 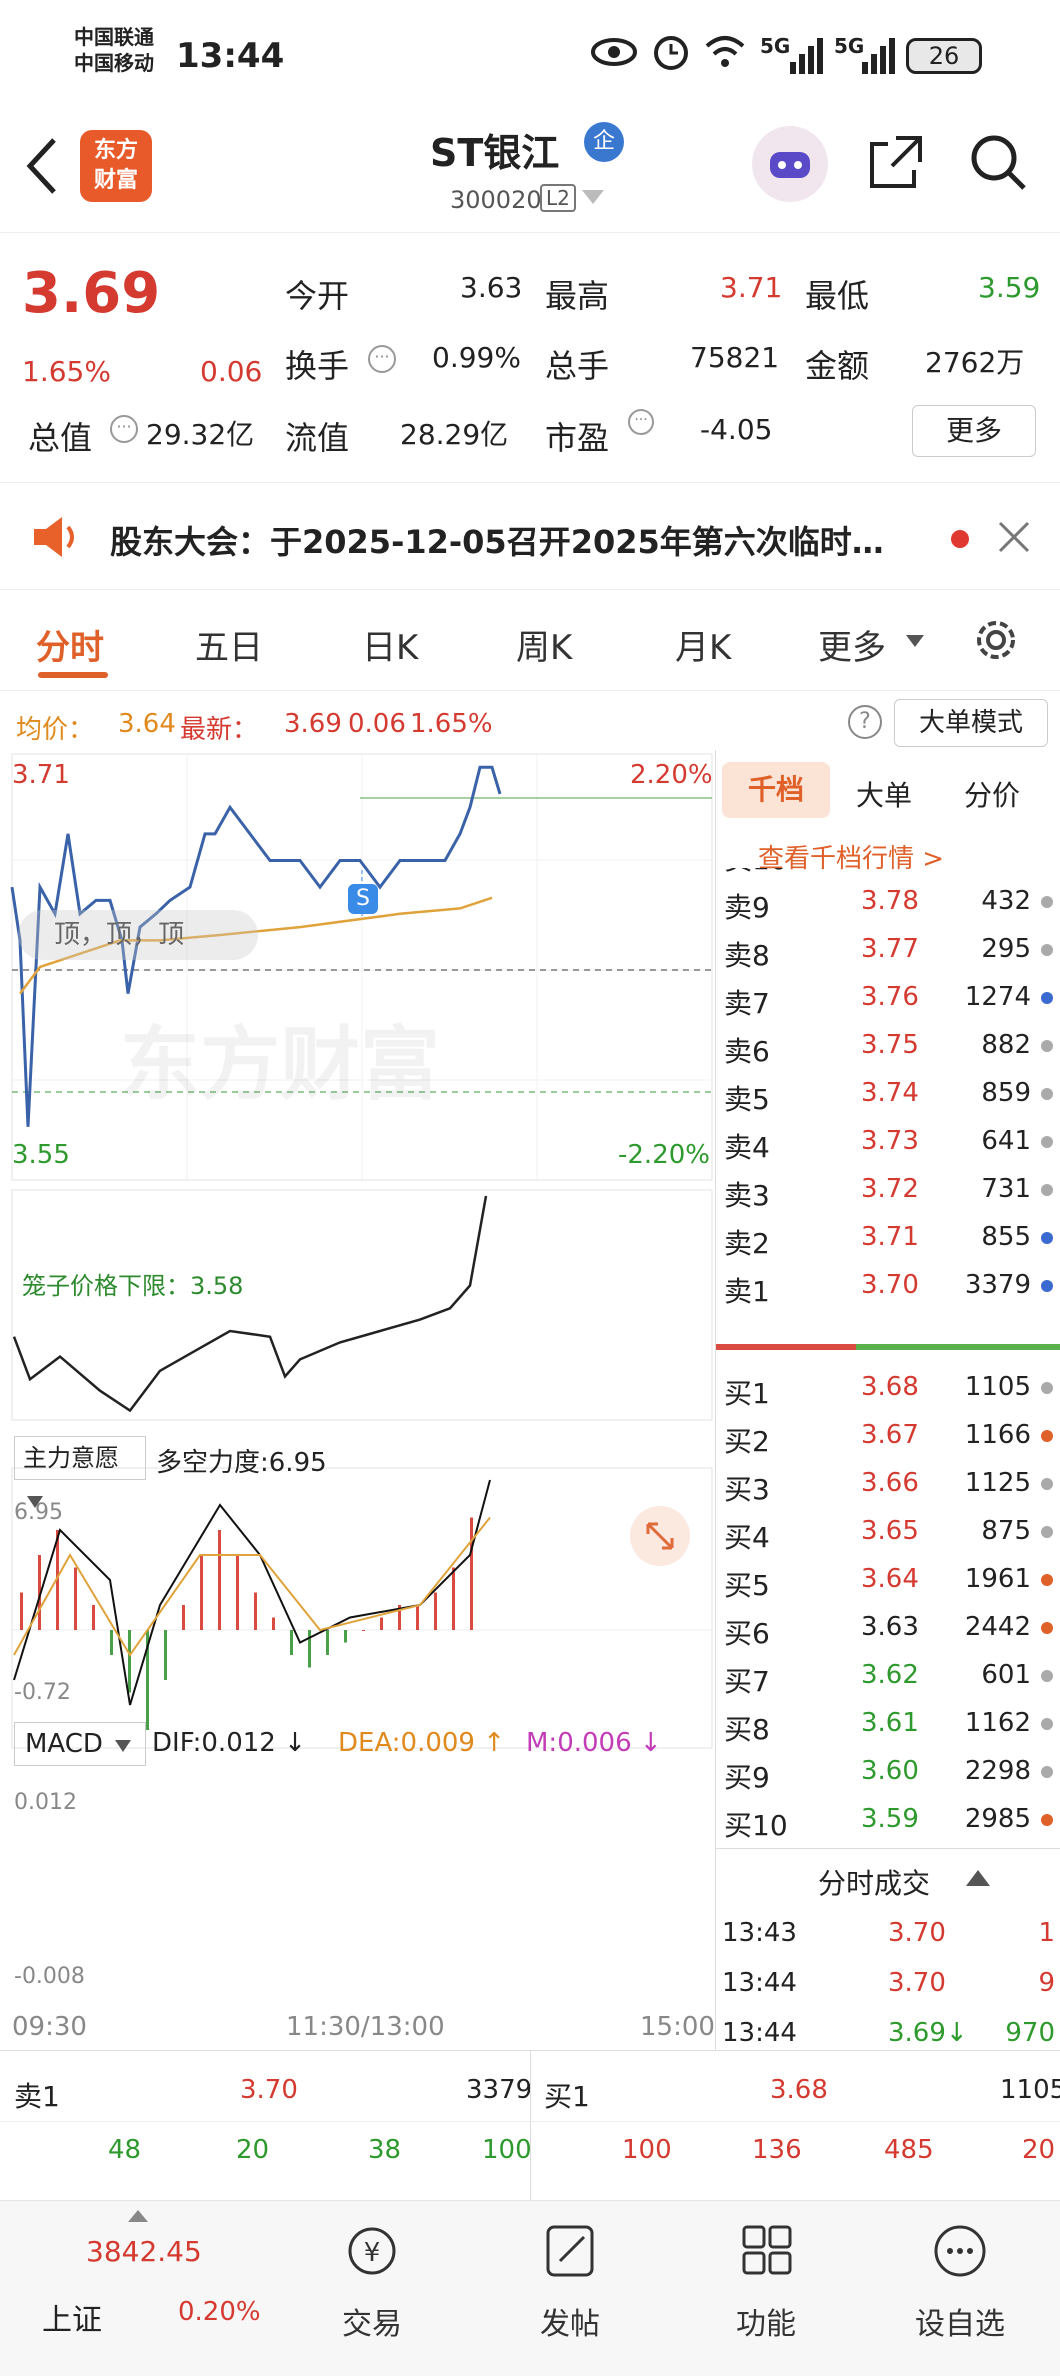 What do you see at coordinates (888, 900) in the screenshot?
I see `order-row: 卖9 3.78 432` at bounding box center [888, 900].